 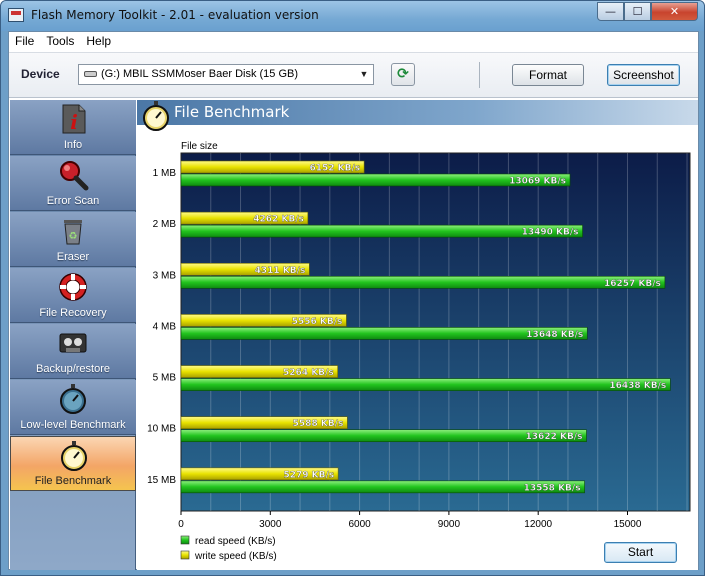 I want to click on read-bar-label: 16257 KB/s, so click(x=632, y=284).